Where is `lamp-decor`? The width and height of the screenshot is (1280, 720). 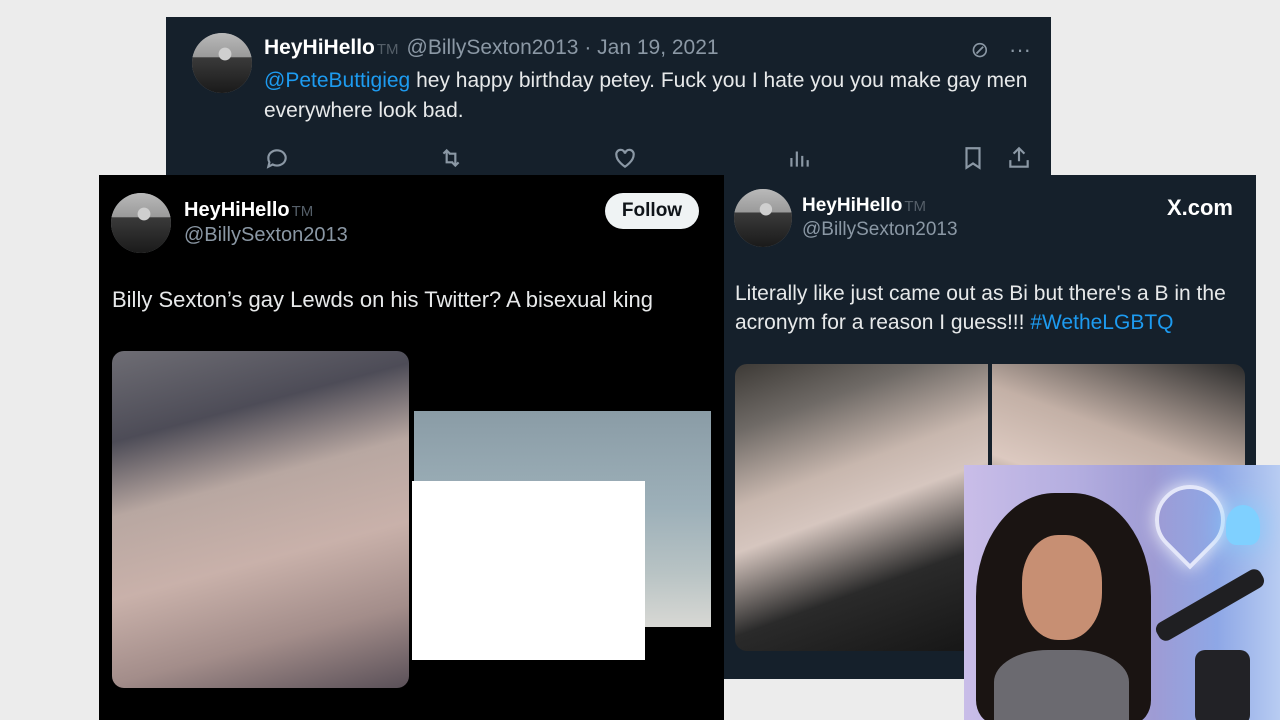
lamp-decor is located at coordinates (1243, 525).